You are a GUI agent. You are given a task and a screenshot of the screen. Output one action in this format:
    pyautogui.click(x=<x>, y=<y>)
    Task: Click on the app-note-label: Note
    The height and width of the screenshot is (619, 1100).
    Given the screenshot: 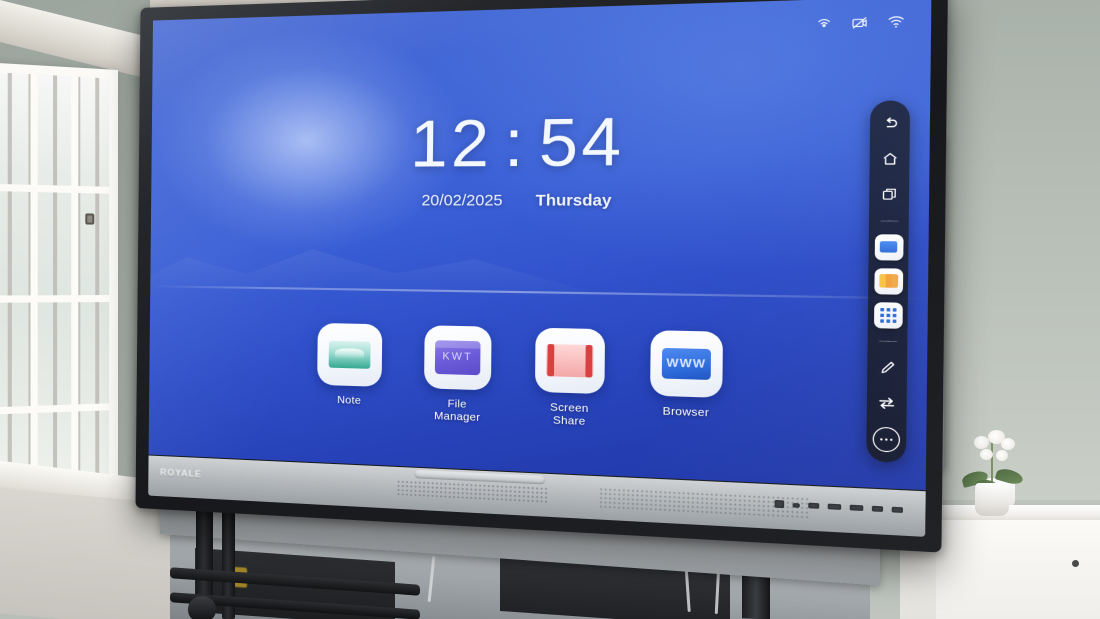 What is the action you would take?
    pyautogui.click(x=349, y=400)
    